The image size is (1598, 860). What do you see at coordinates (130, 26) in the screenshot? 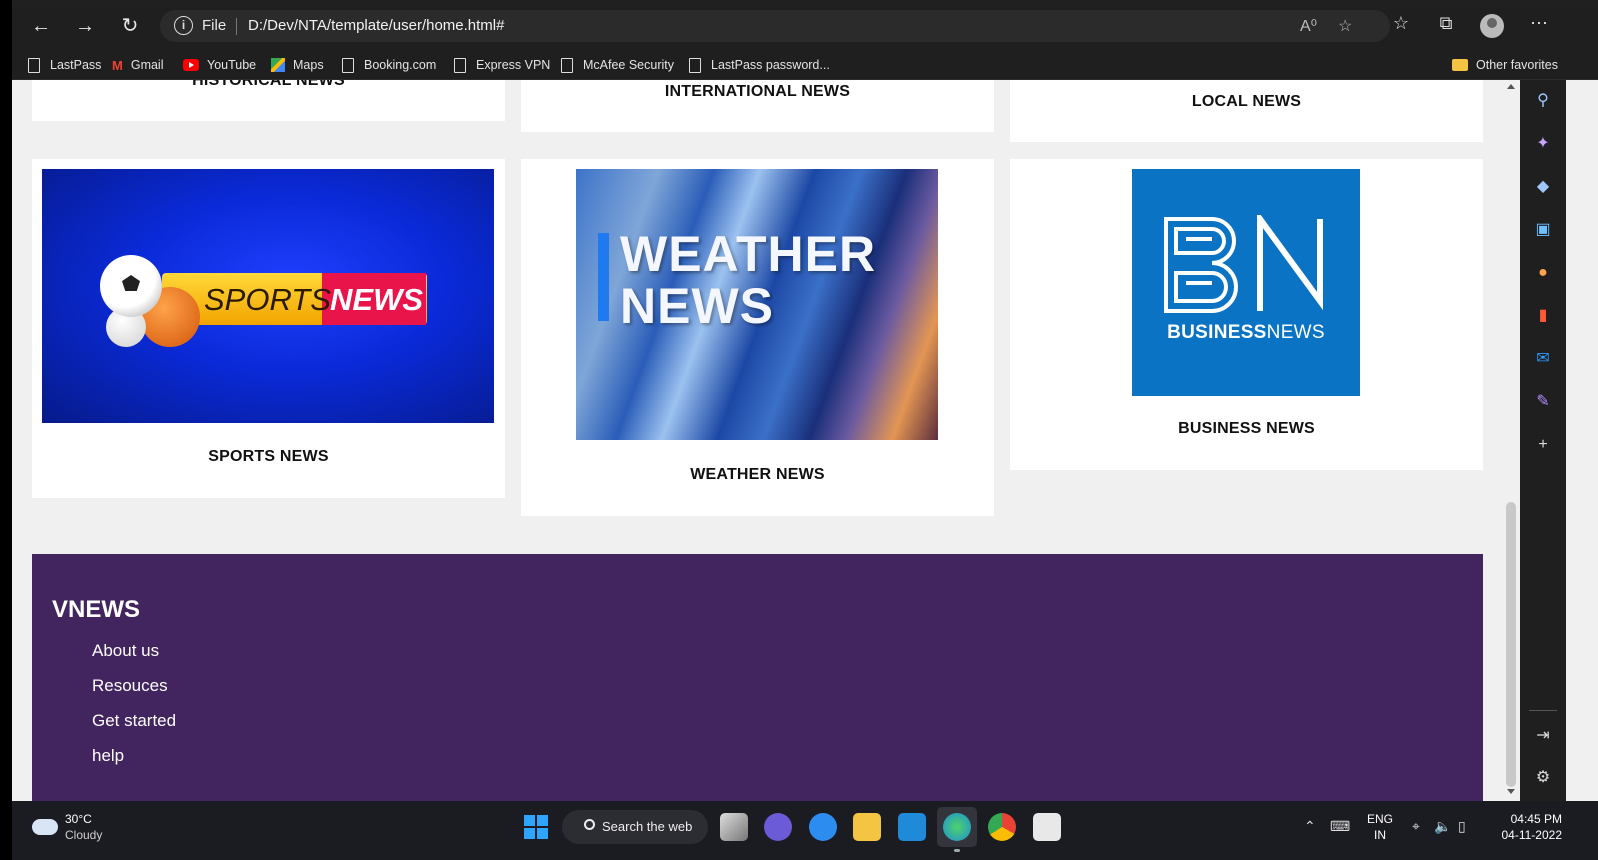
I see `refresh-icon: ↻` at bounding box center [130, 26].